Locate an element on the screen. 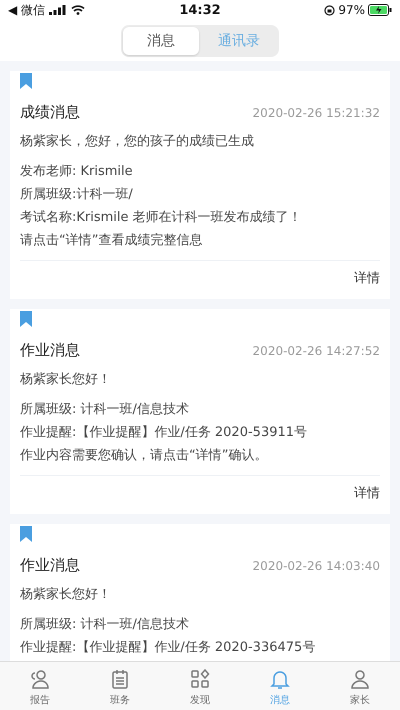 Image resolution: width=400 pixels, height=710 pixels. battery-percent: 97% is located at coordinates (352, 10).